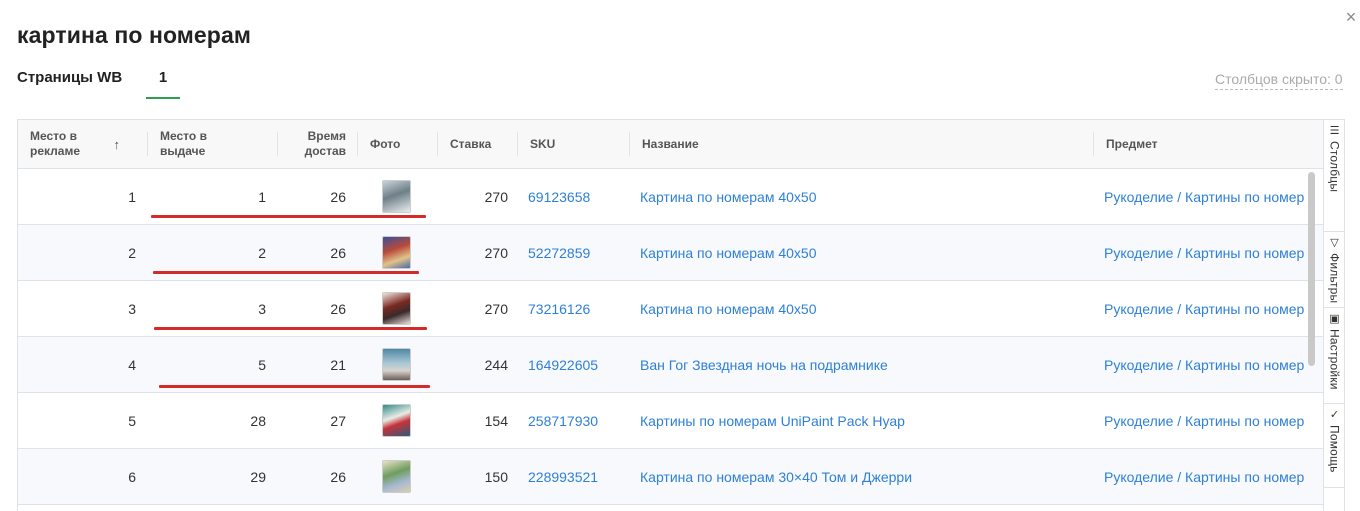 This screenshot has width=1360, height=511. Describe the element at coordinates (1351, 17) in the screenshot. I see `close-icon: ×` at that location.